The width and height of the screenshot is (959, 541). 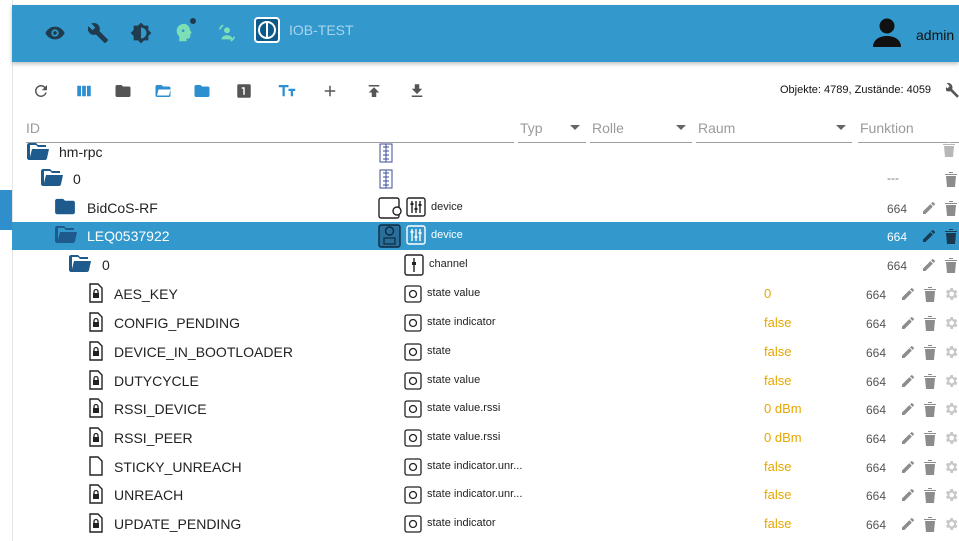 What do you see at coordinates (461, 322) in the screenshot?
I see `row-role: state indicator` at bounding box center [461, 322].